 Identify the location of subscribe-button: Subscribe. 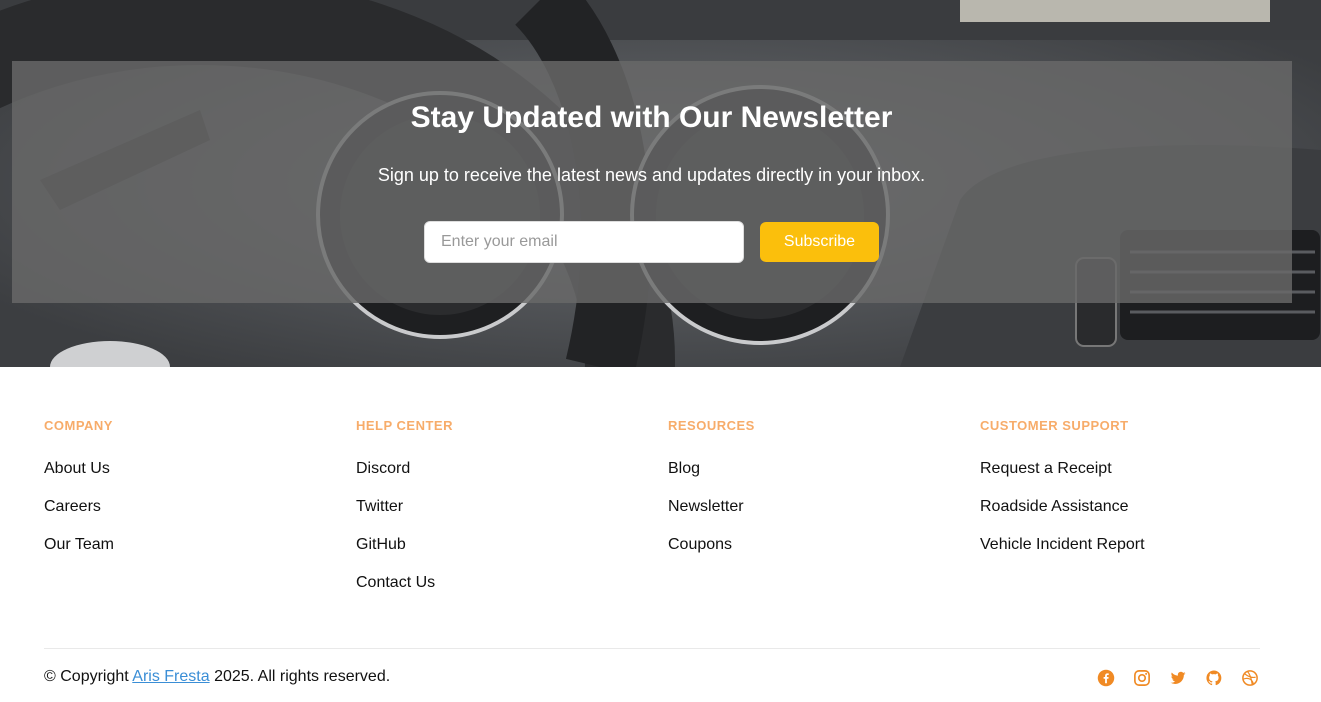
(819, 242).